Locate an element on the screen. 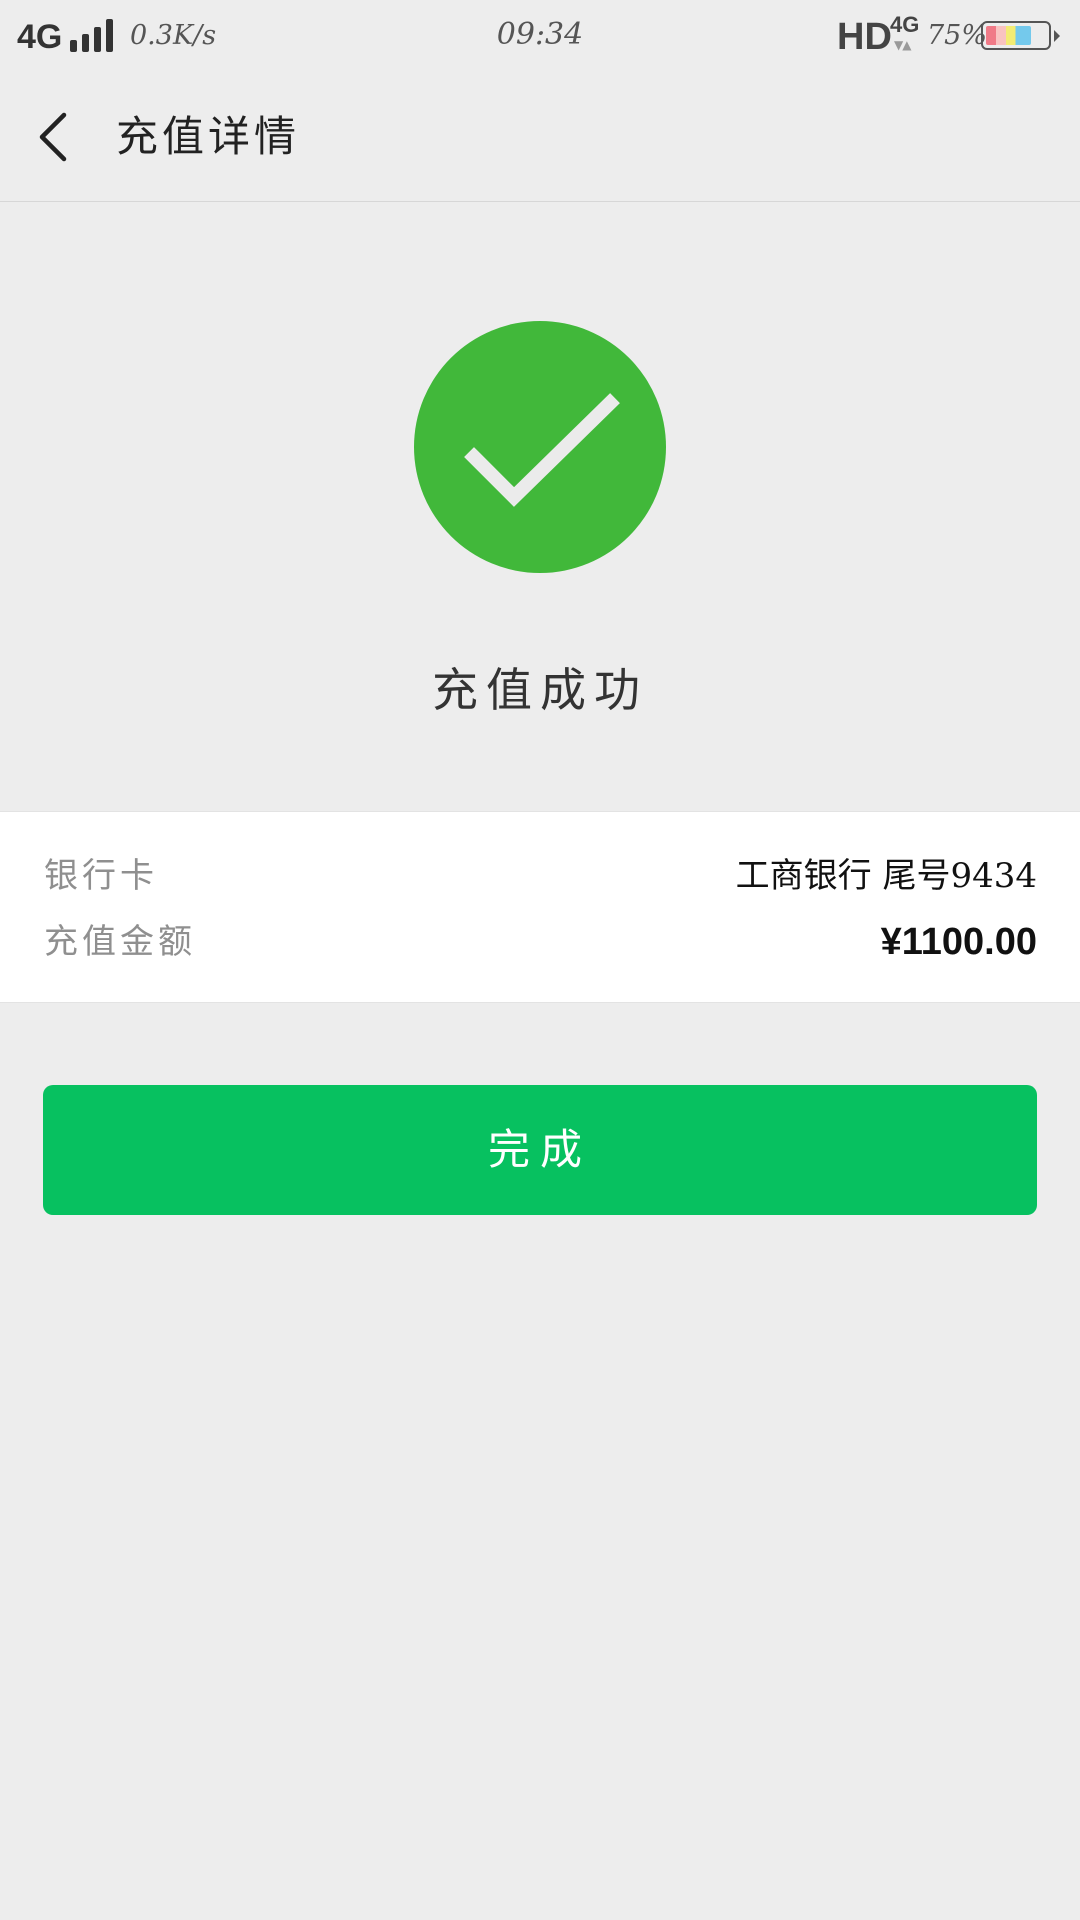 The image size is (1080, 1920). check-circle-icon is located at coordinates (540, 447).